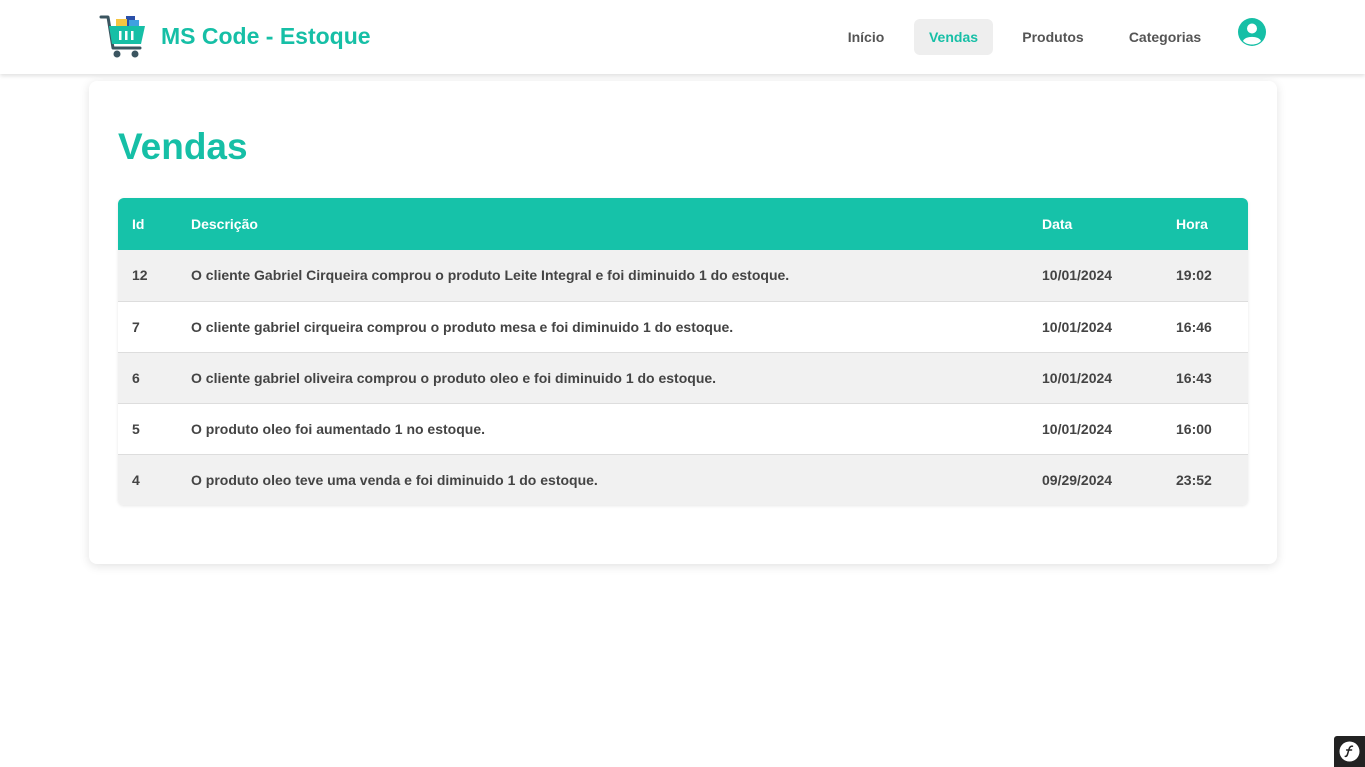 This screenshot has width=1365, height=767. What do you see at coordinates (183, 146) in the screenshot?
I see `page-title: Vendas` at bounding box center [183, 146].